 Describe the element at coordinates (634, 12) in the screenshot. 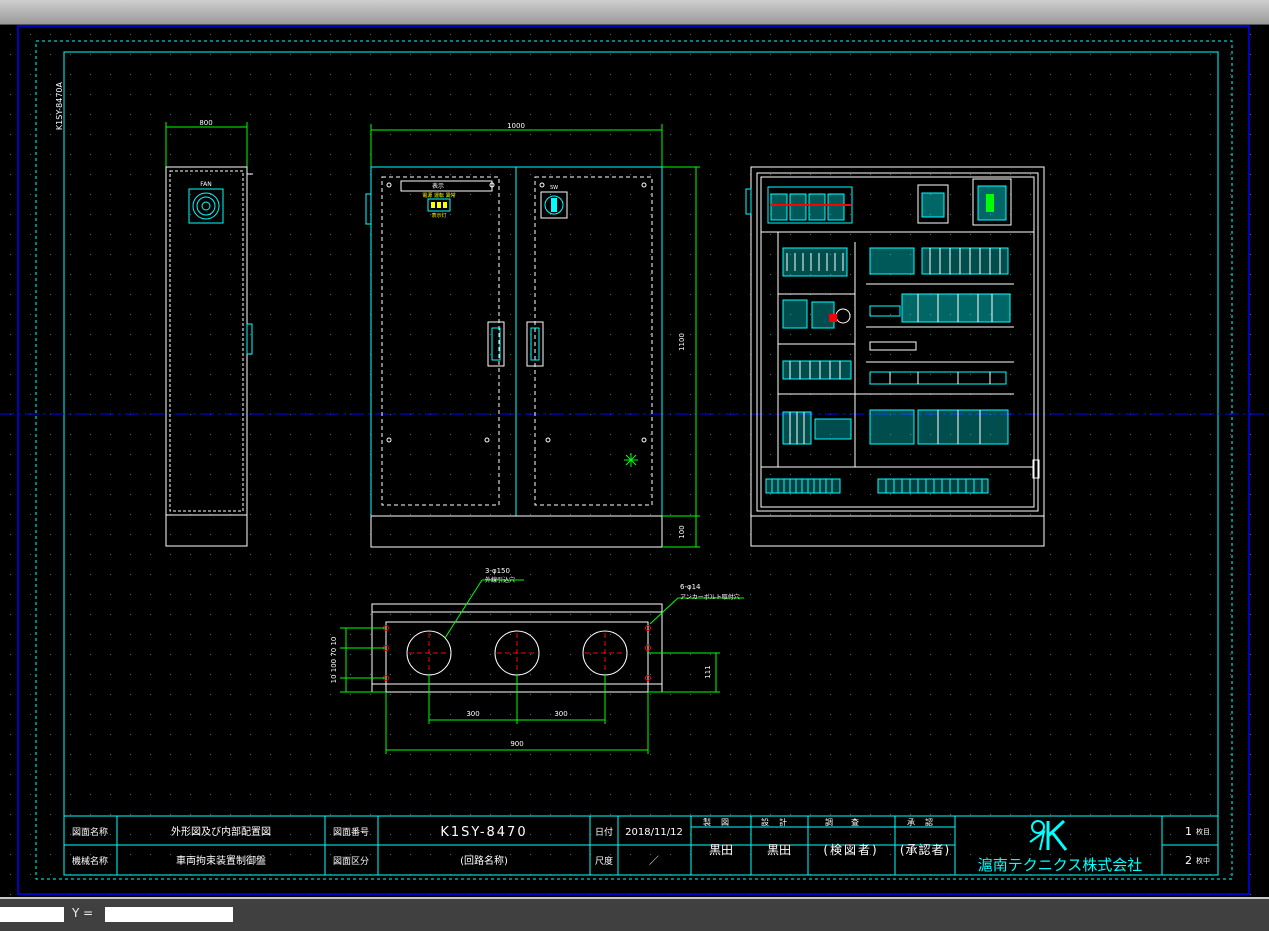

I see `title-bar` at that location.